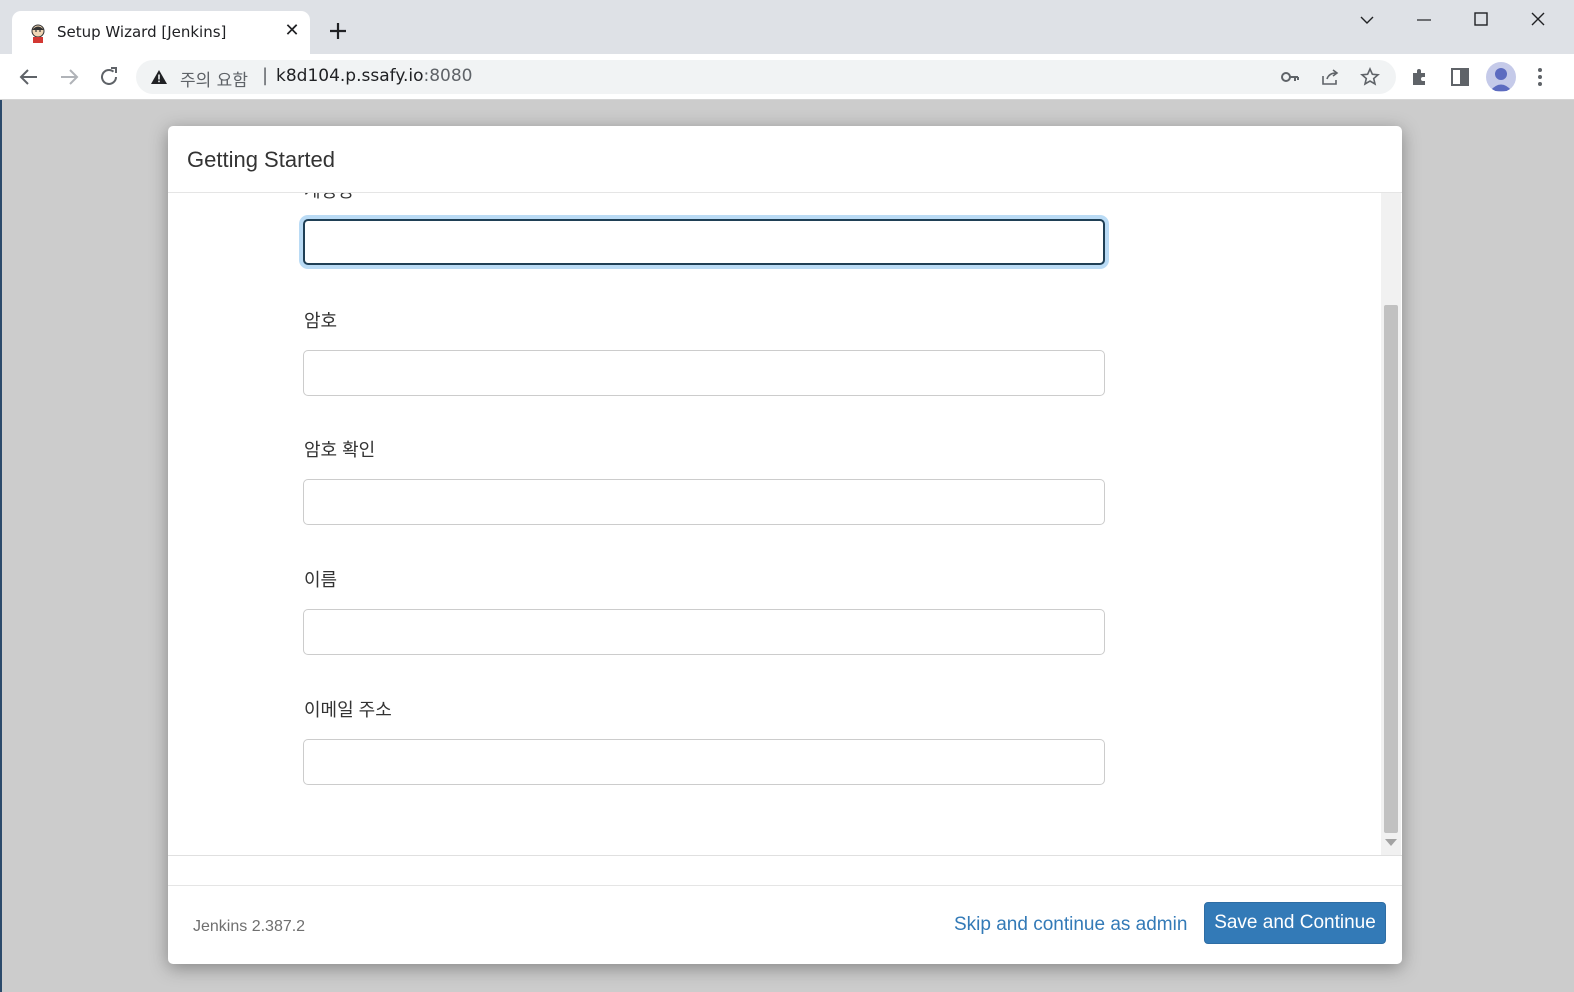  I want to click on full-name-input, so click(704, 632).